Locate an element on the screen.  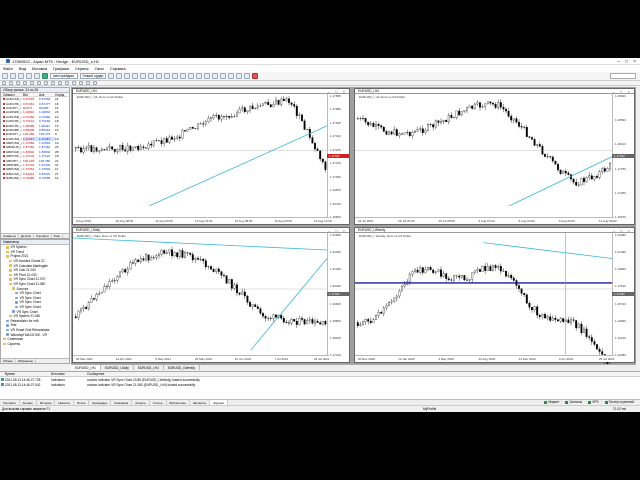
bar-chart-icon is located at coordinates (175, 76).